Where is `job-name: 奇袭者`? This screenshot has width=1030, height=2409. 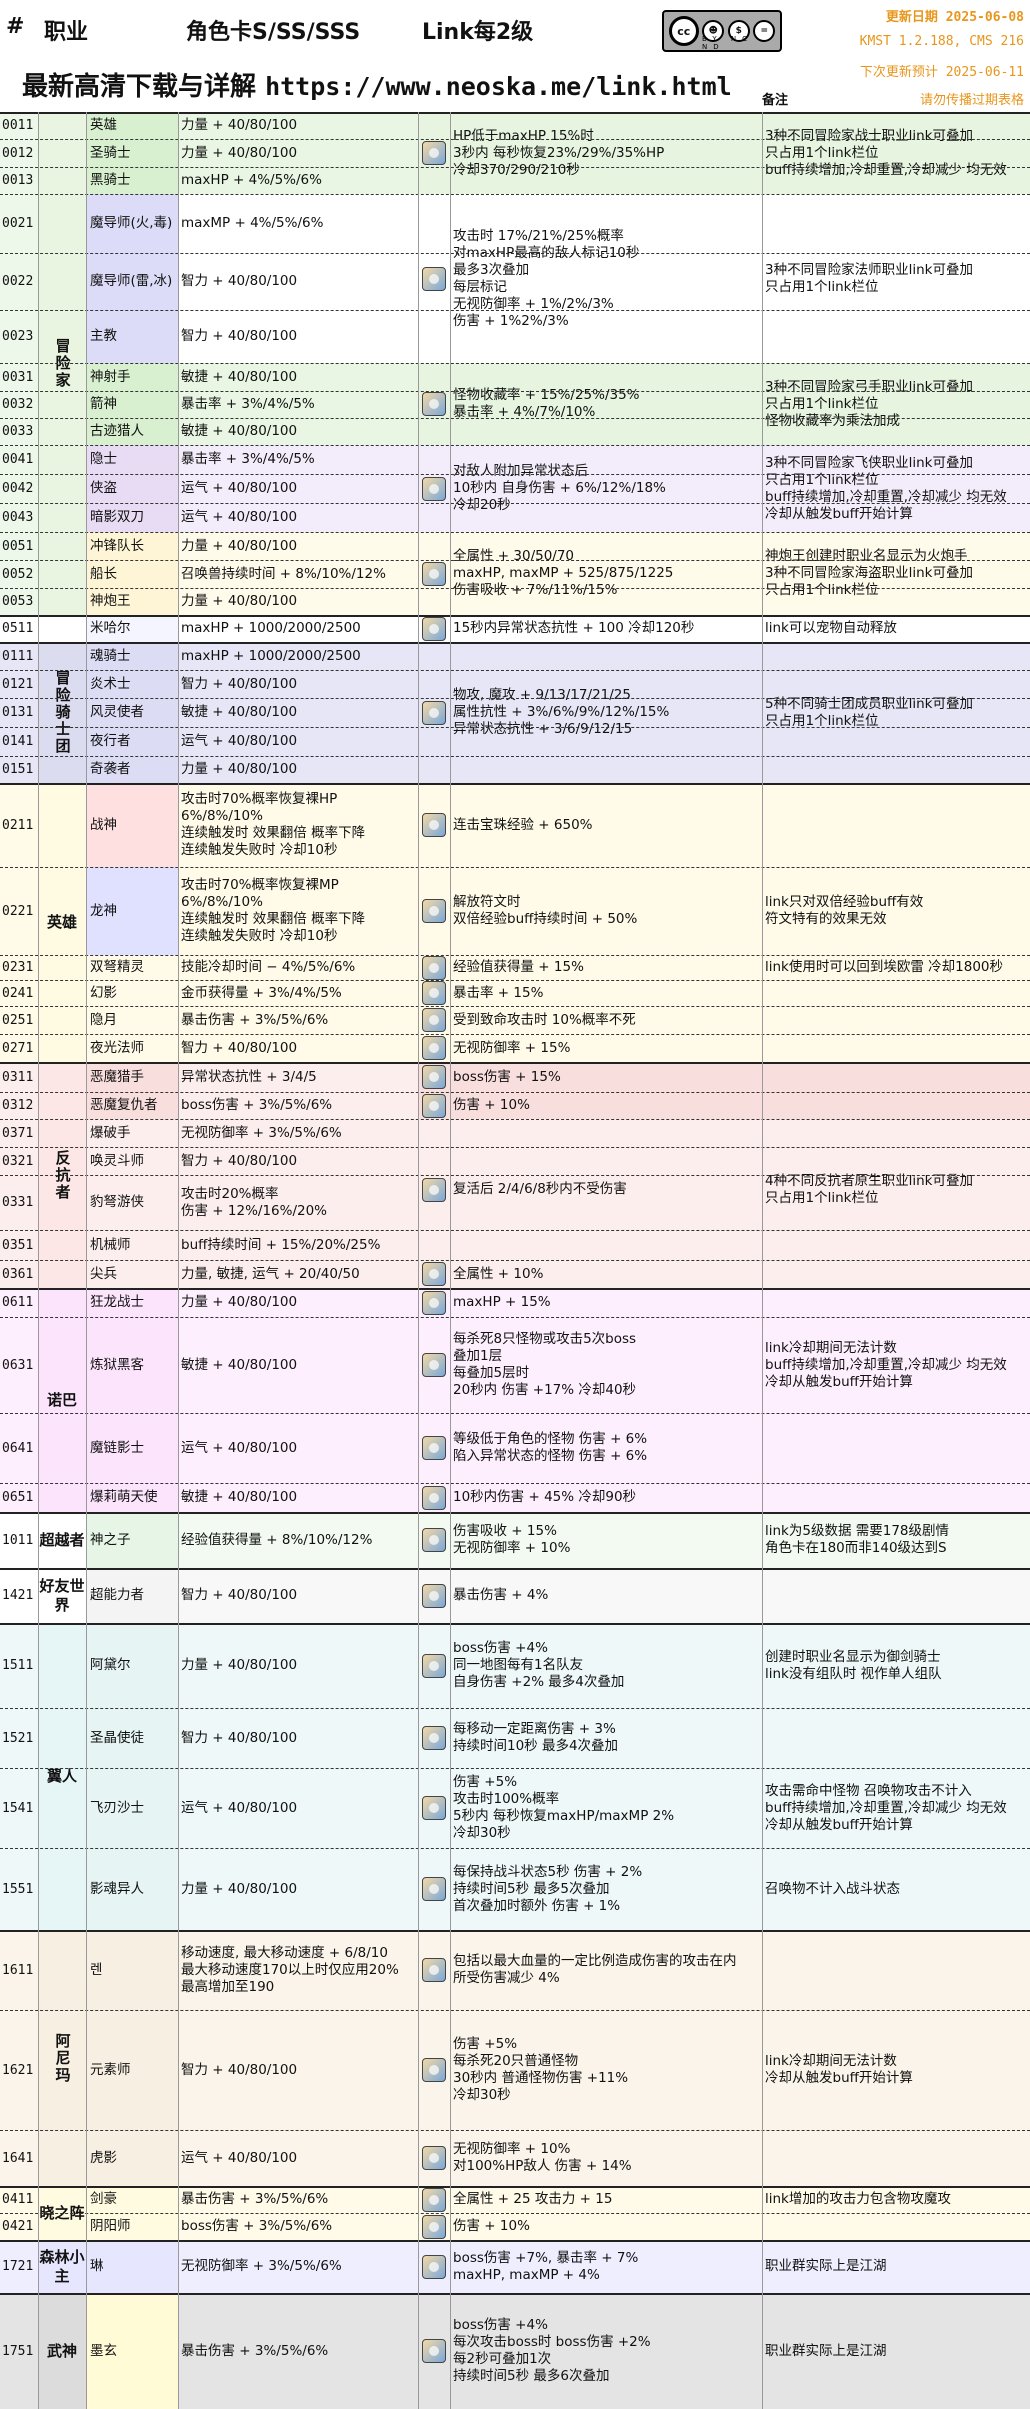 job-name: 奇袭者 is located at coordinates (132, 769).